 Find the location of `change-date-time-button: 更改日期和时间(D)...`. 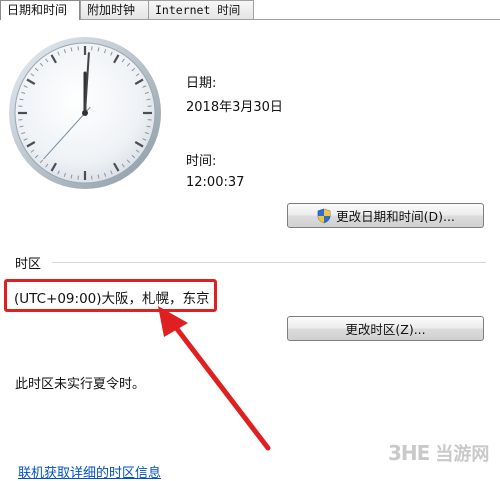

change-date-time-button: 更改日期和时间(D)... is located at coordinates (385, 215).